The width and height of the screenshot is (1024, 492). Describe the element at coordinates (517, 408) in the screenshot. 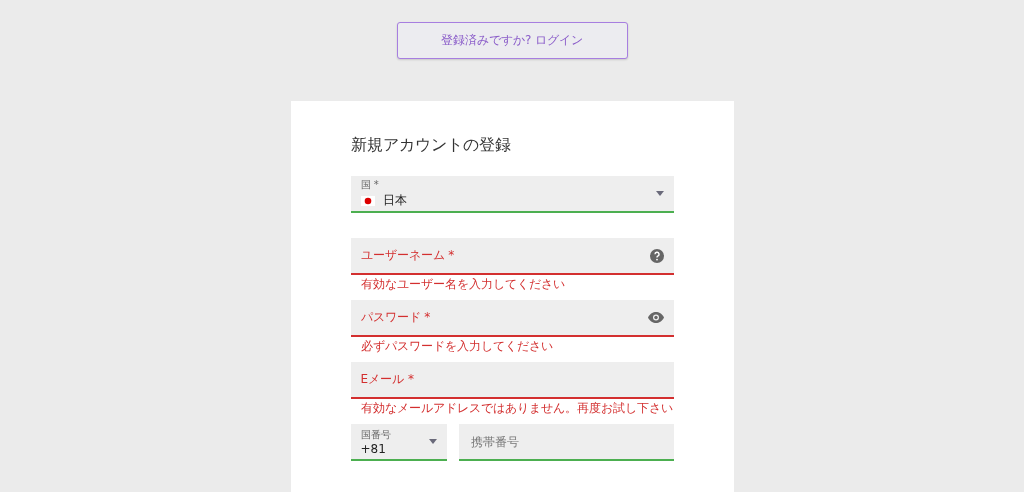

I see `error-message: 有効なメールアドレスではありません。再度お試し下さい` at that location.